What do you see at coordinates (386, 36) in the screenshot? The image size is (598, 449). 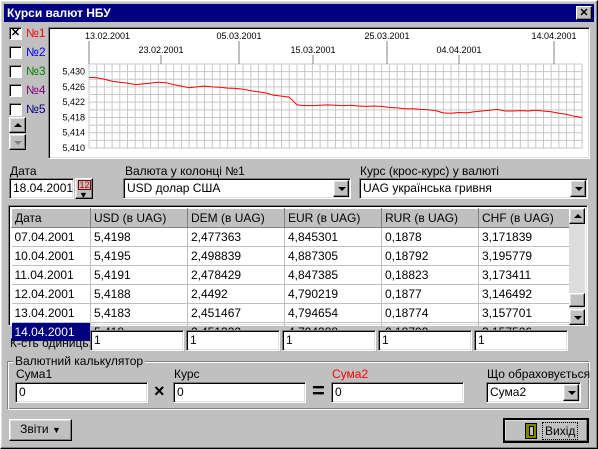 I see `x-tick-label-top: 25.03.2001` at bounding box center [386, 36].